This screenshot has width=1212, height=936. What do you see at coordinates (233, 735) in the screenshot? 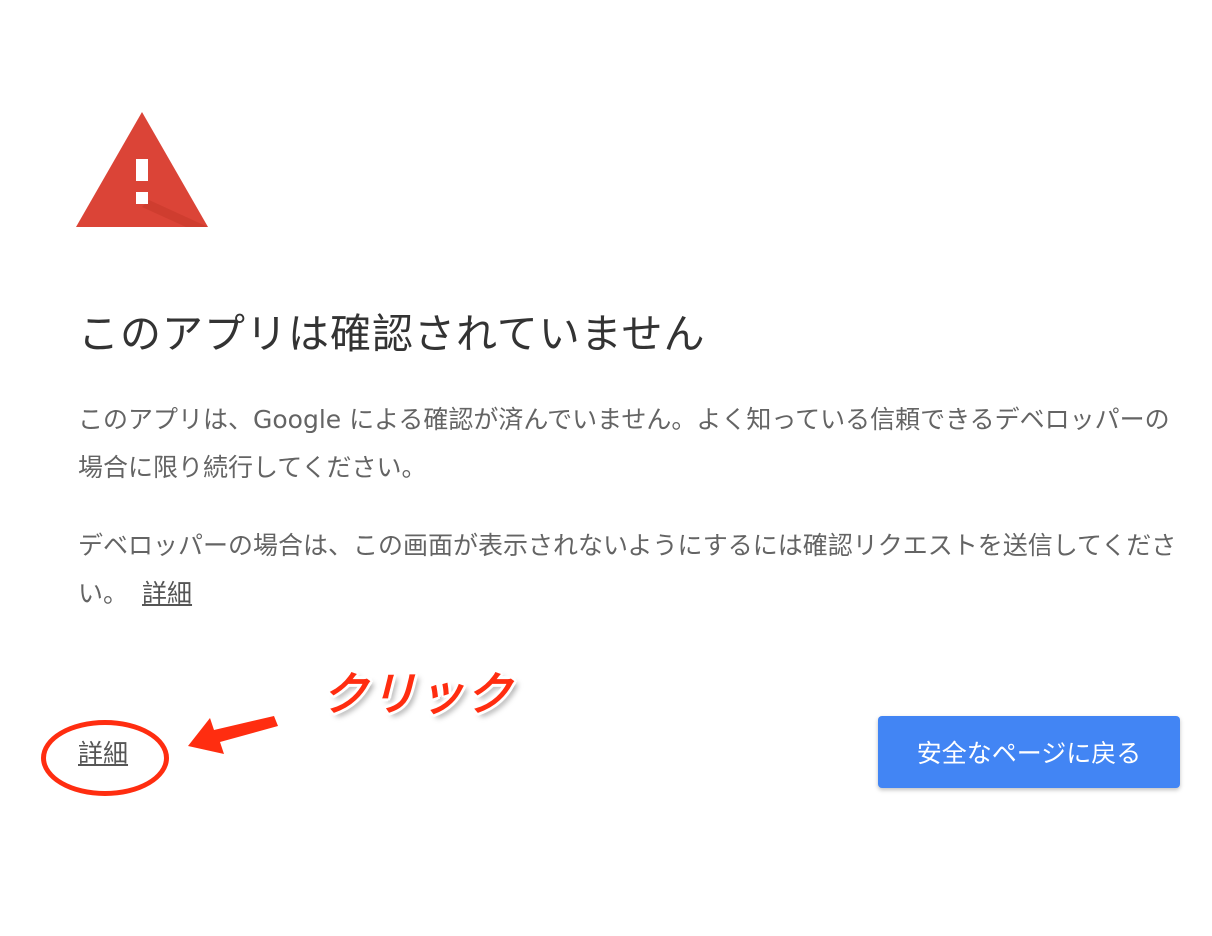
I see `arrow-left-icon` at bounding box center [233, 735].